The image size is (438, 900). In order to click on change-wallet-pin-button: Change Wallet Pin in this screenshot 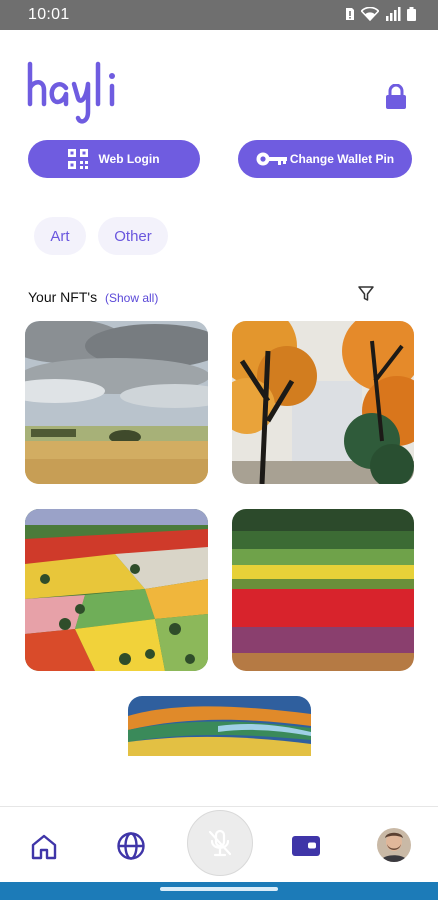, I will do `click(325, 159)`.